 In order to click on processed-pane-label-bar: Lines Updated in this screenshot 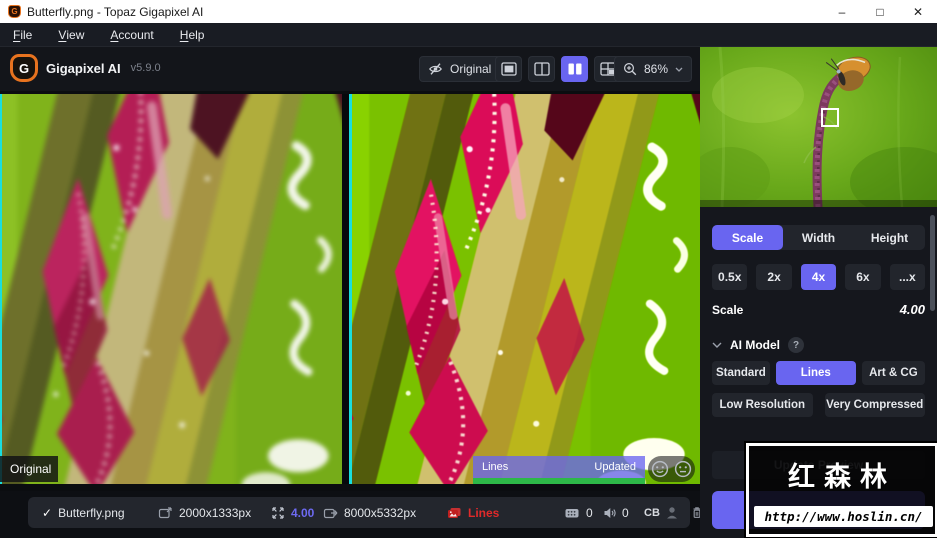, I will do `click(559, 467)`.